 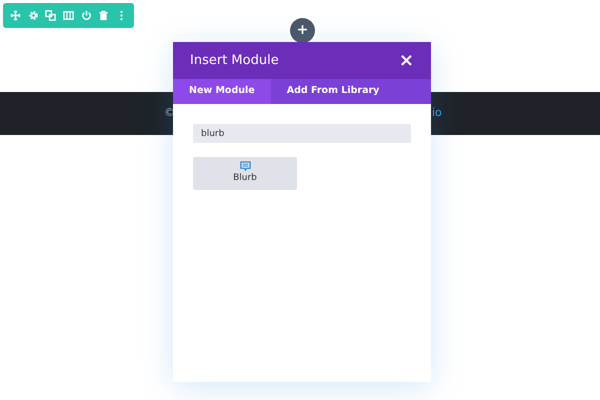 What do you see at coordinates (437, 113) in the screenshot?
I see `footer-link: io` at bounding box center [437, 113].